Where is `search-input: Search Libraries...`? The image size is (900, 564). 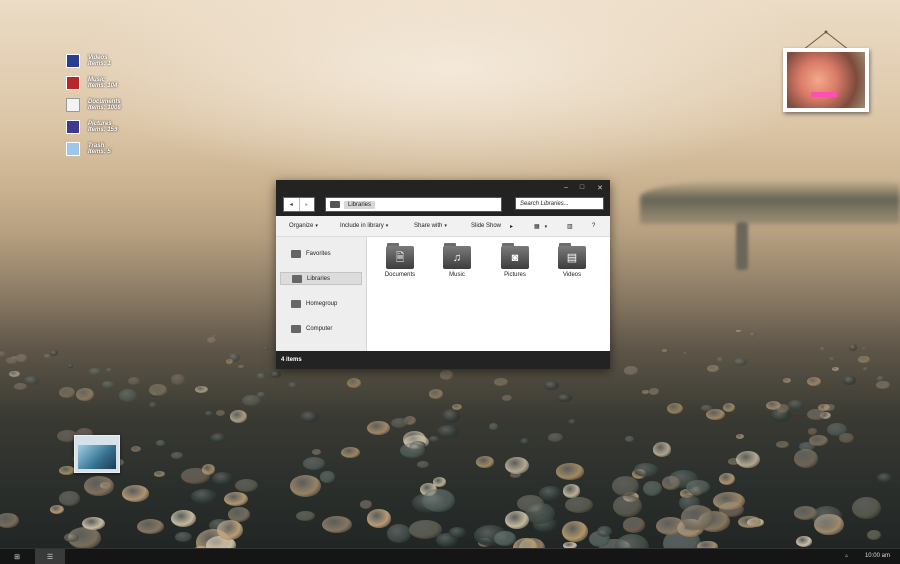
search-input: Search Libraries... is located at coordinates (559, 203).